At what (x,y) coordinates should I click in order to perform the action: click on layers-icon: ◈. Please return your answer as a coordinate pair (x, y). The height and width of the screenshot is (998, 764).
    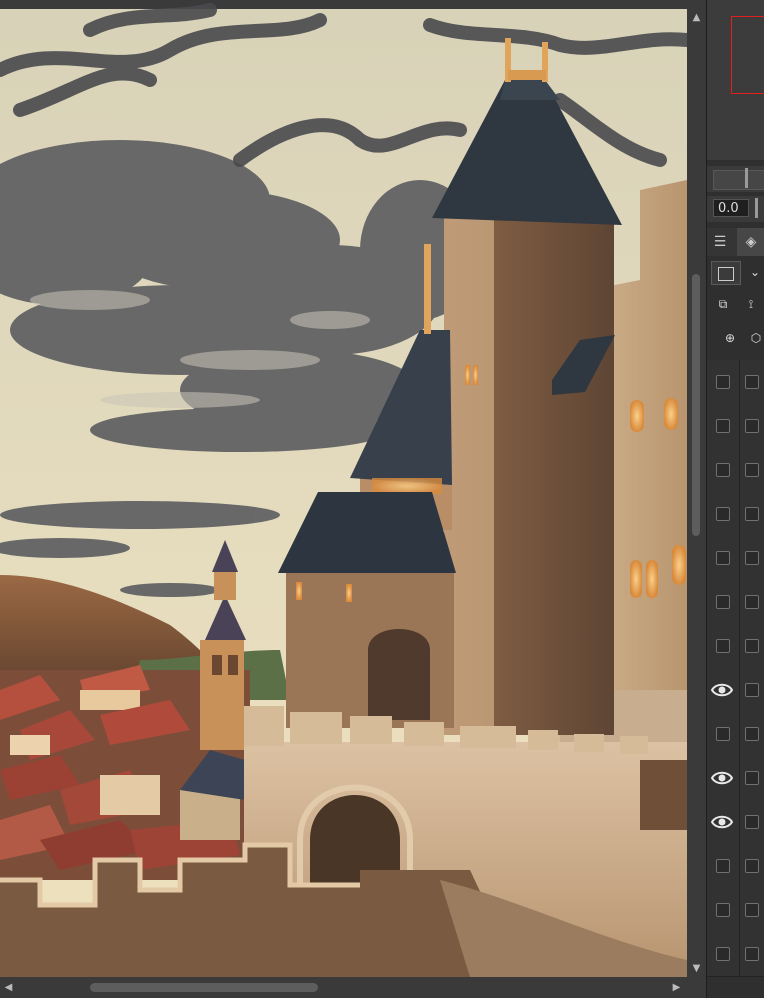
    Looking at the image, I should click on (750, 242).